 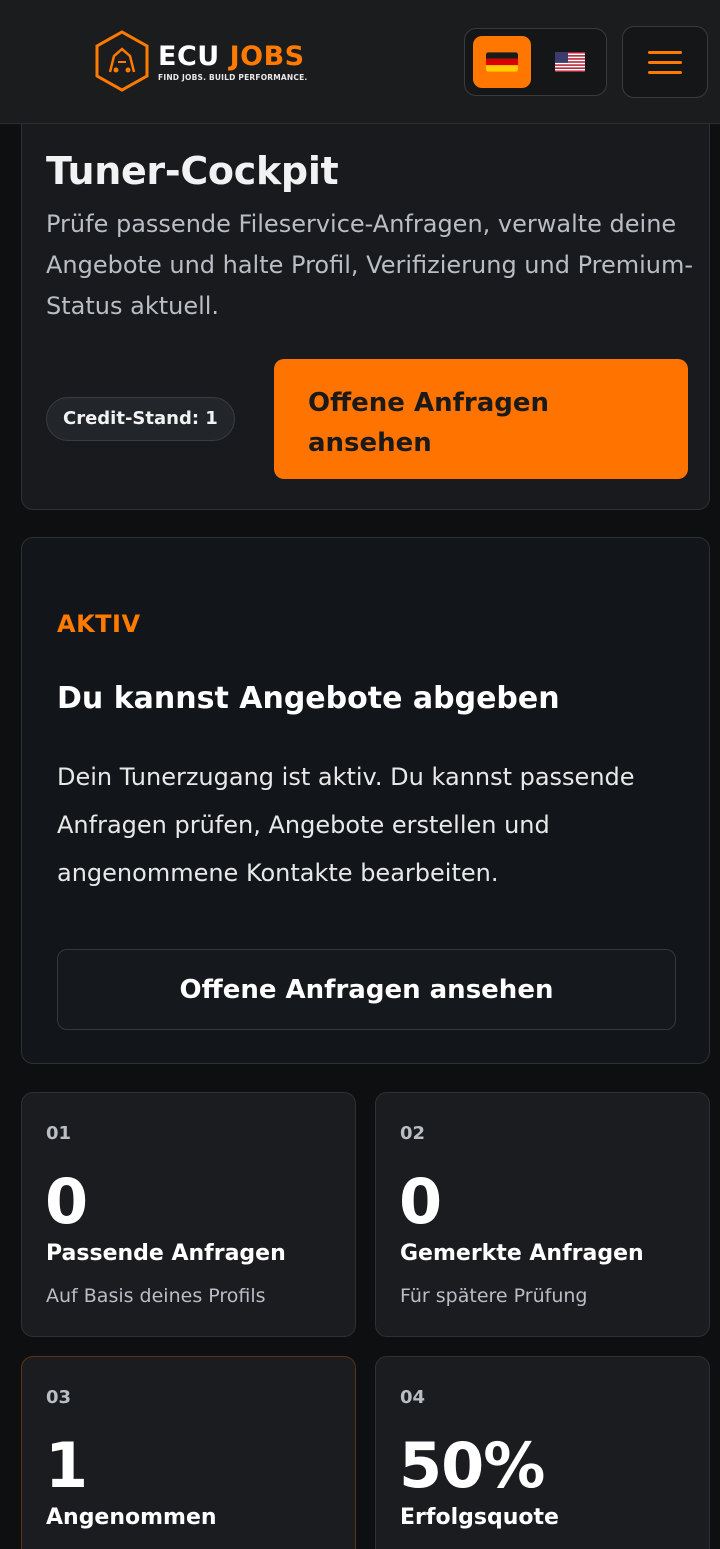 What do you see at coordinates (494, 1296) in the screenshot?
I see `stat-subtitle: Für spätere Prüfung` at bounding box center [494, 1296].